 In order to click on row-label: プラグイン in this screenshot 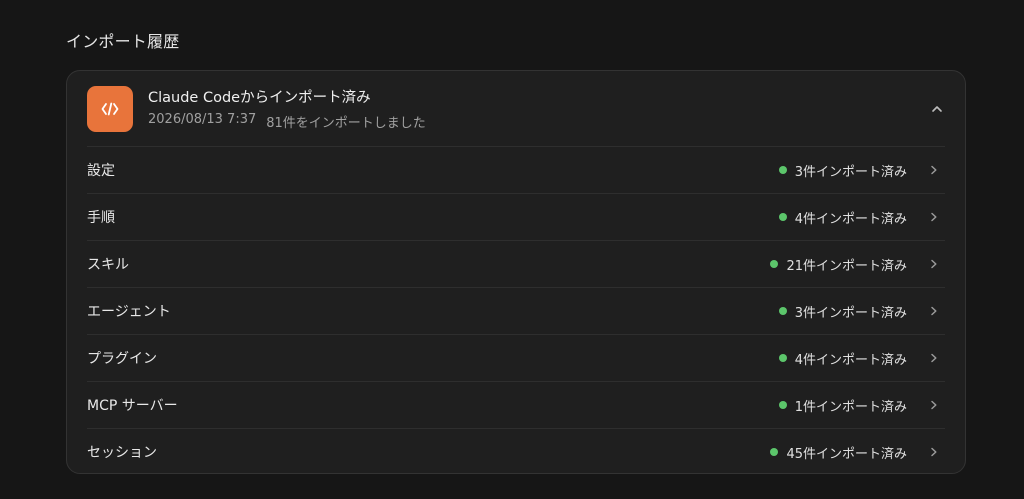, I will do `click(122, 359)`.